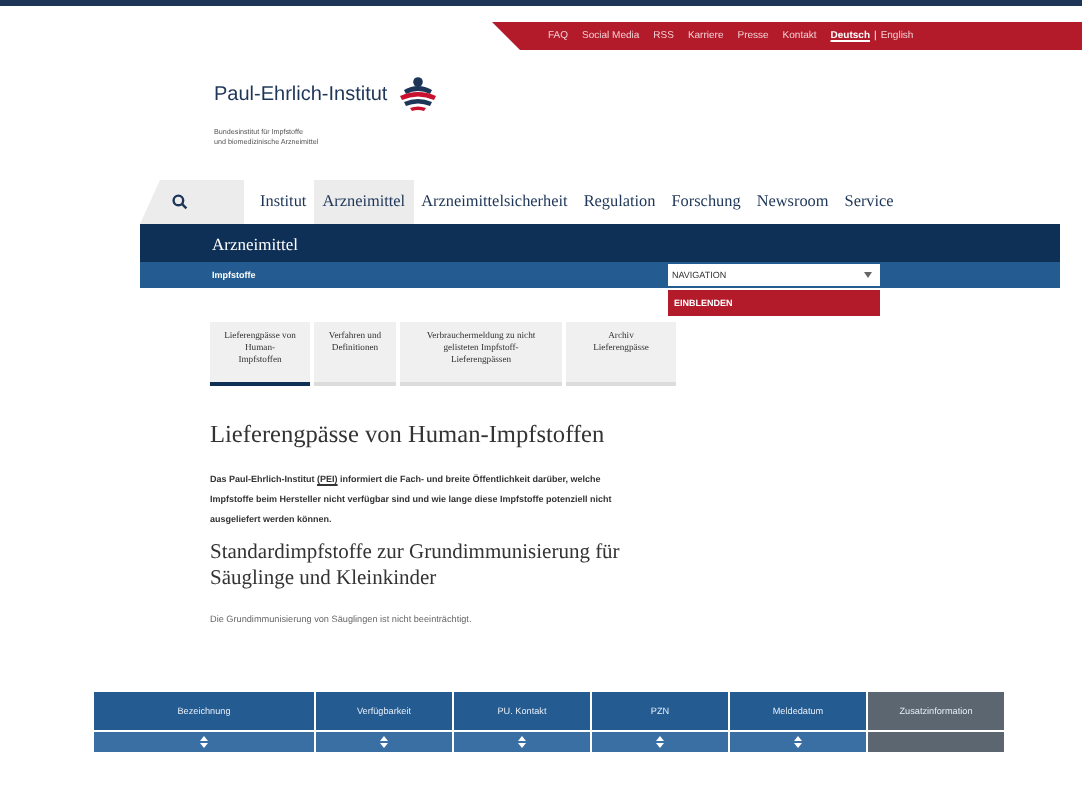  Describe the element at coordinates (792, 202) in the screenshot. I see `nav-item: Newsroom` at that location.